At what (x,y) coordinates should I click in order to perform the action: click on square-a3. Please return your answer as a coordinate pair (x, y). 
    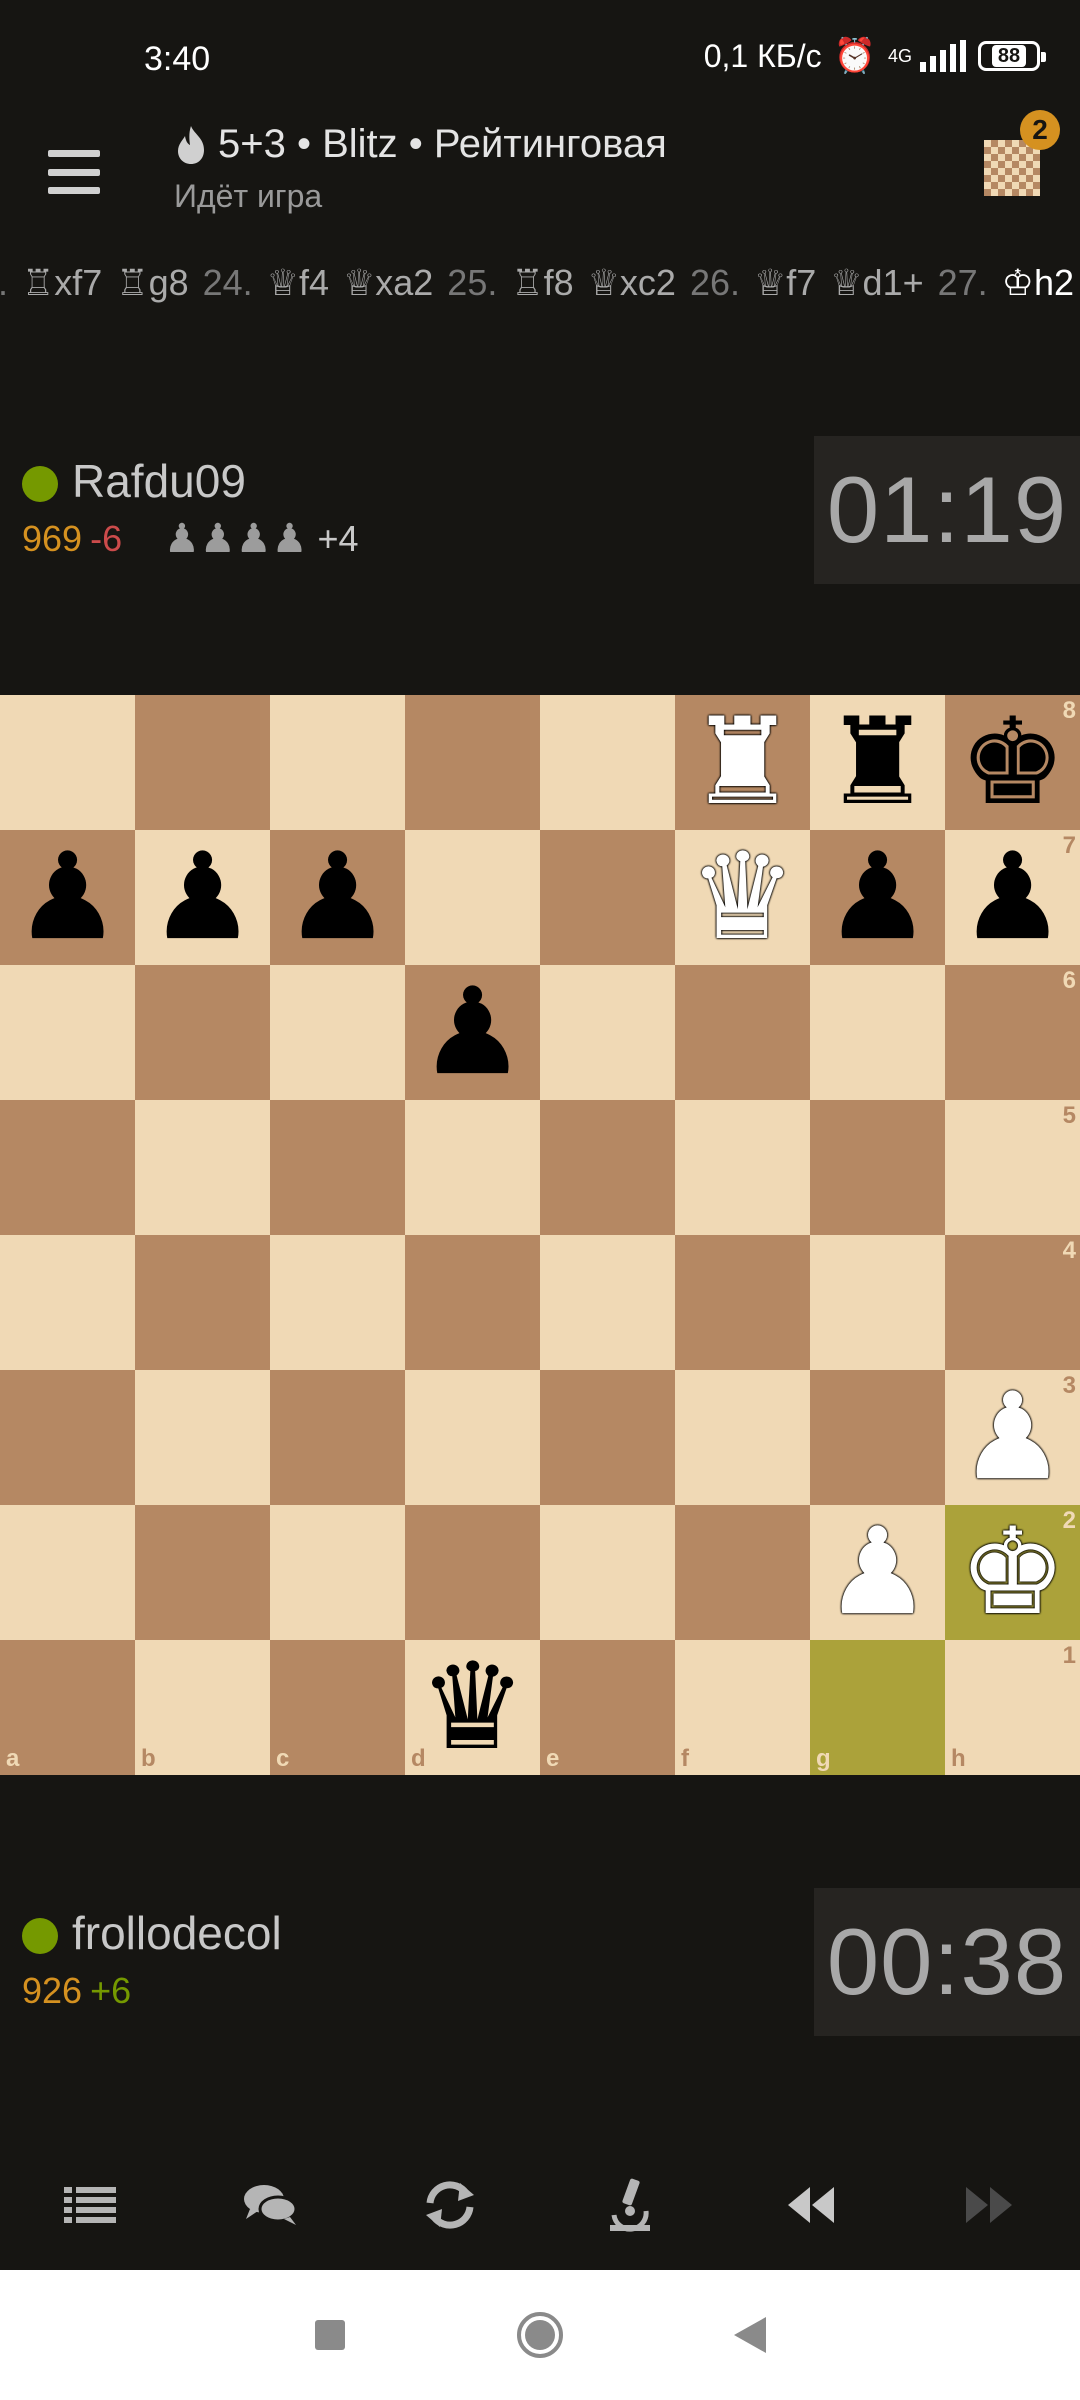
    Looking at the image, I should click on (67, 1437).